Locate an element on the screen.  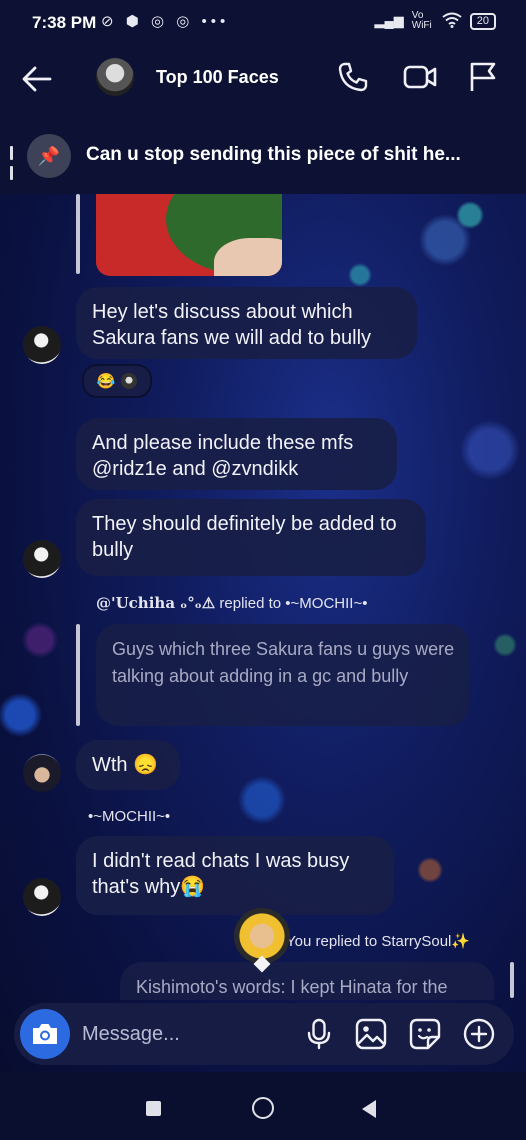
wifi-icon is located at coordinates (452, 21).